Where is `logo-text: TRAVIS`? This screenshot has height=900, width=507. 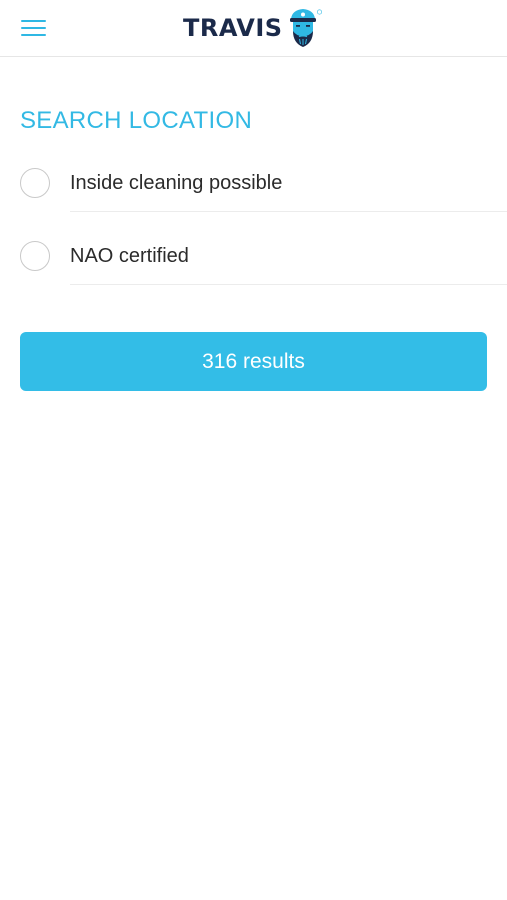
logo-text: TRAVIS is located at coordinates (233, 28).